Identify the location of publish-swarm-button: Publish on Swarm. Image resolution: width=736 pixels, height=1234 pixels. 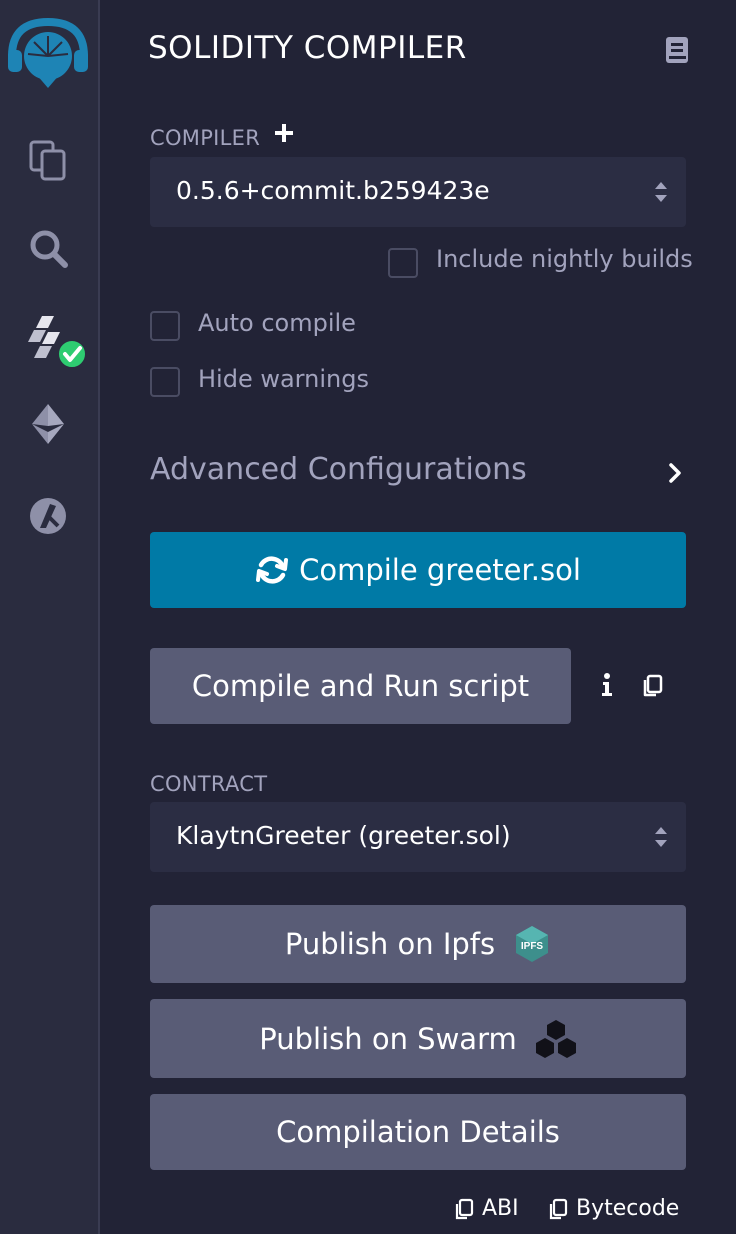
(418, 1038).